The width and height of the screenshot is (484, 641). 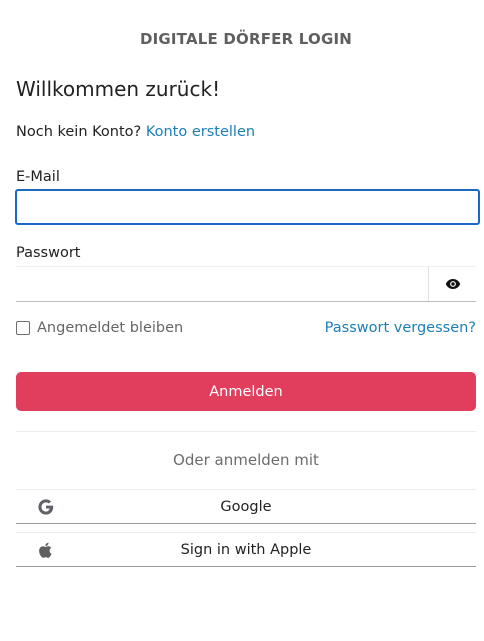 What do you see at coordinates (246, 39) in the screenshot?
I see `page-title: DIGITALE DÖRFER LOGIN` at bounding box center [246, 39].